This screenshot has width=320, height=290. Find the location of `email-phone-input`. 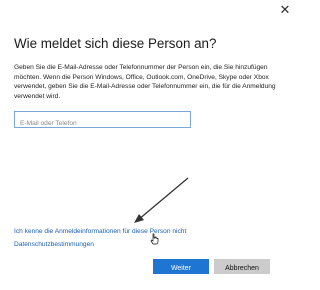

email-phone-input is located at coordinates (102, 123).